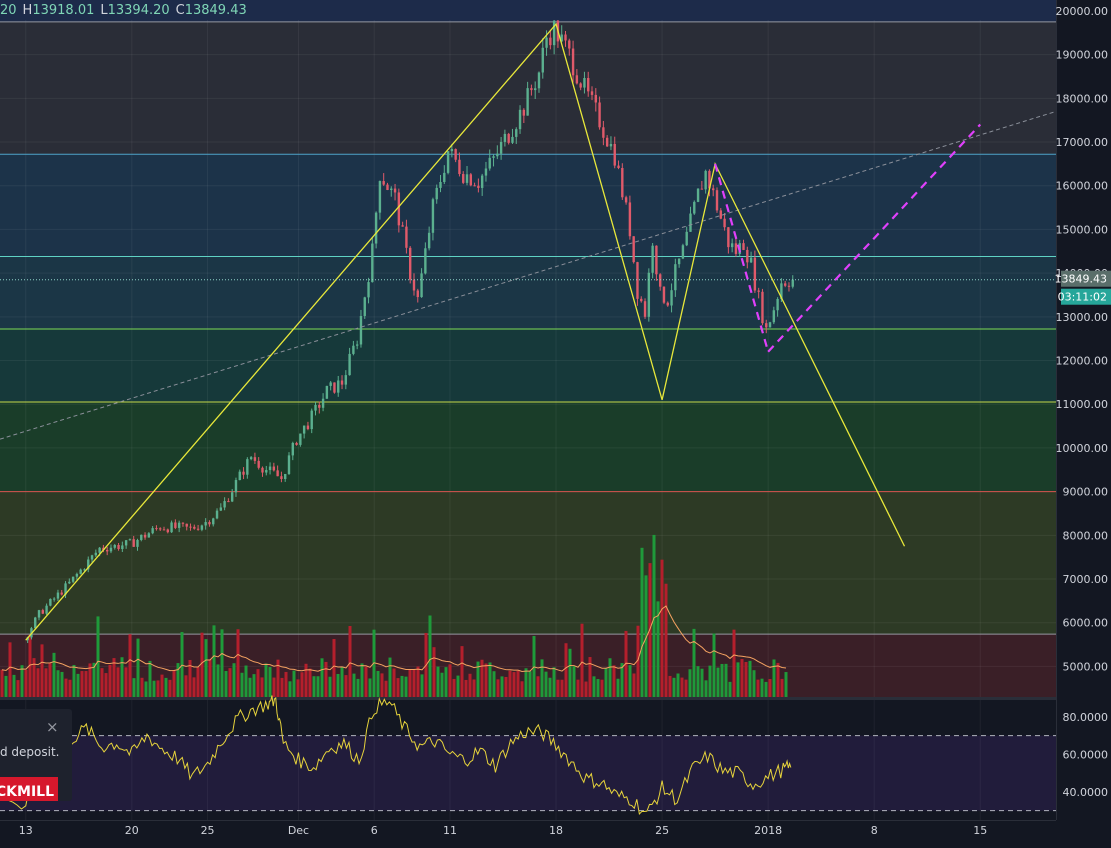 The width and height of the screenshot is (1111, 848). I want to click on close-icon: ×, so click(52, 727).